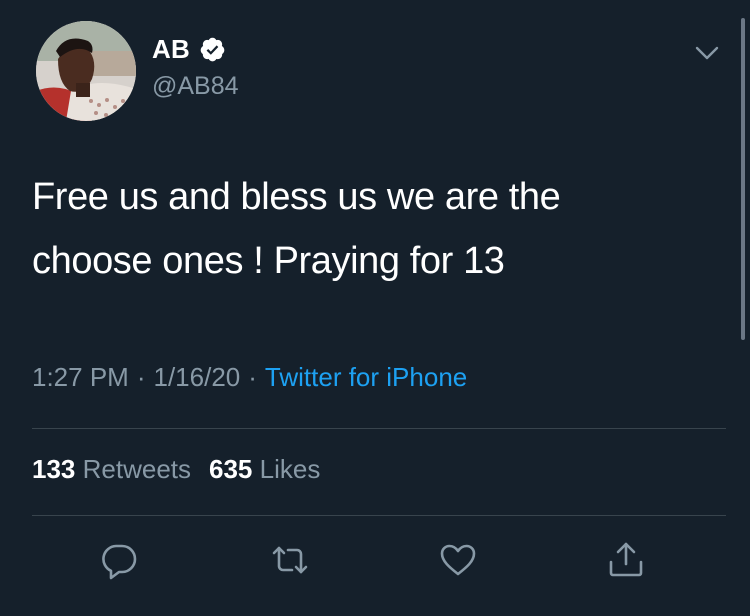 Image resolution: width=750 pixels, height=616 pixels. I want to click on retweet-button, so click(290, 560).